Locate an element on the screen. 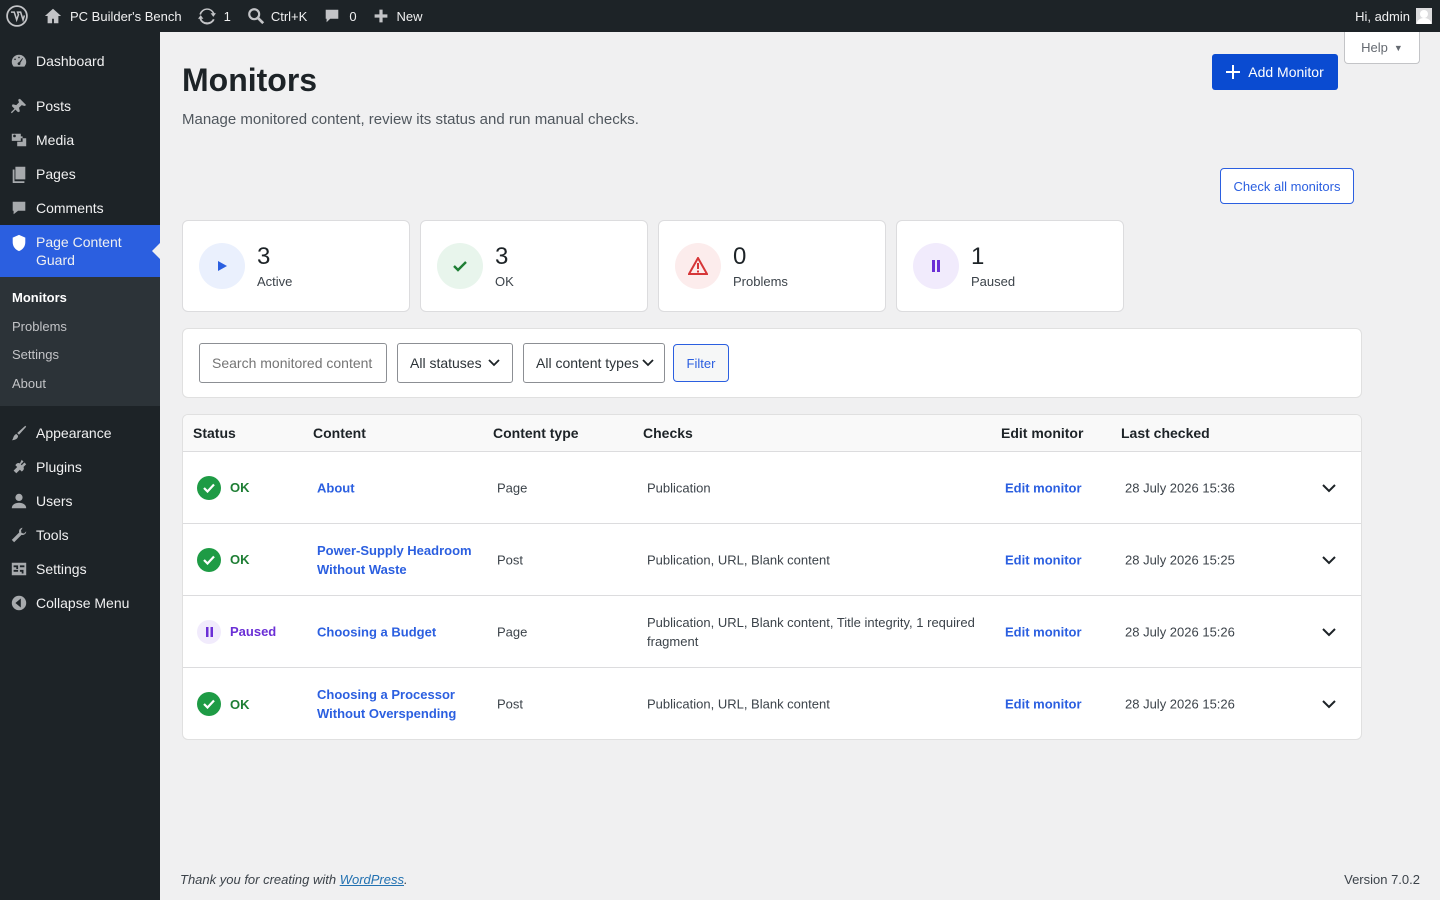  filter-panel: All statuses All content types Filter is located at coordinates (772, 363).